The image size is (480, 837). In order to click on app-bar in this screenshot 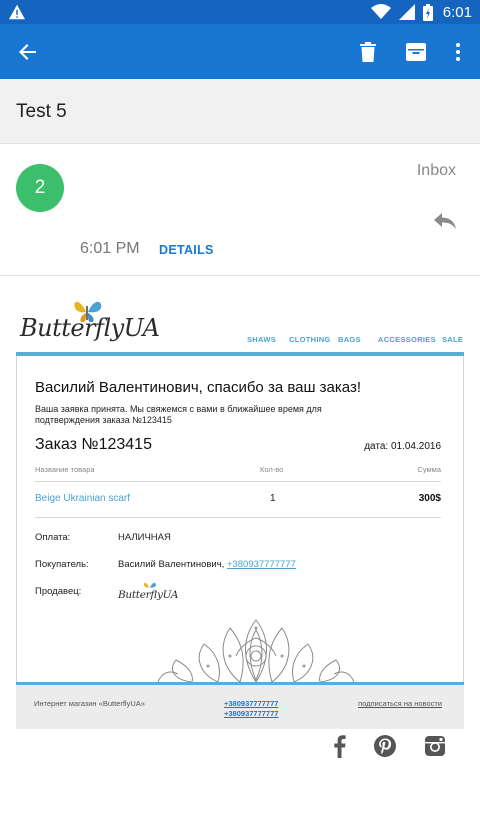, I will do `click(240, 51)`.